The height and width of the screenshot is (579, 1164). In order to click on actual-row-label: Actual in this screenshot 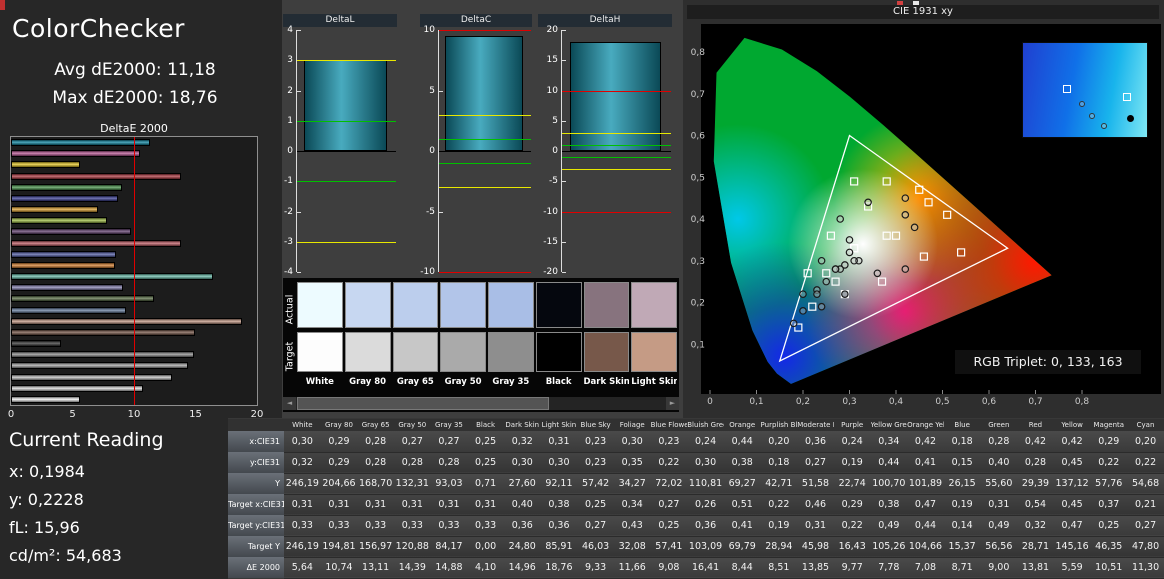, I will do `click(290, 309)`.